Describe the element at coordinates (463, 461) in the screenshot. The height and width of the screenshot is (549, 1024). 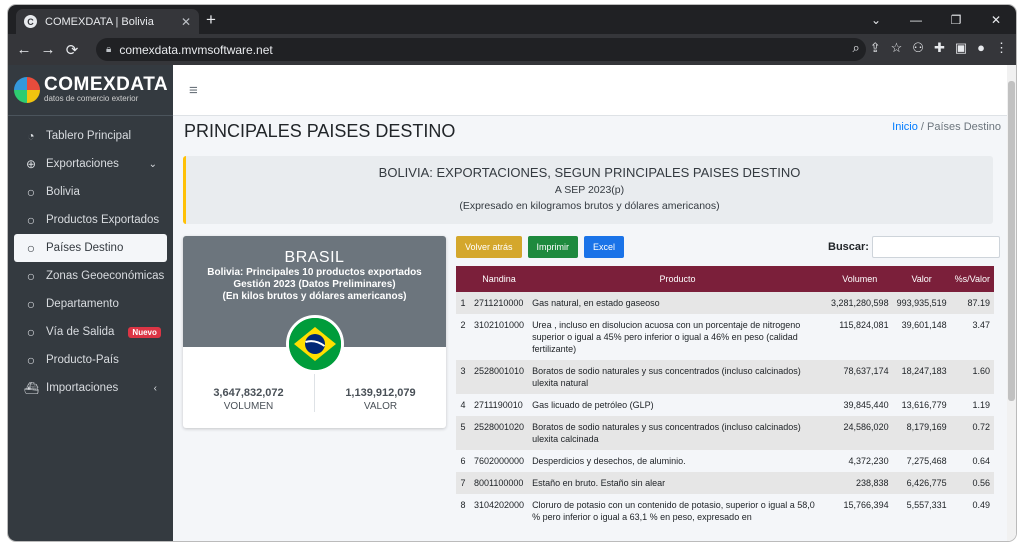
I see `cell-index: 6` at that location.